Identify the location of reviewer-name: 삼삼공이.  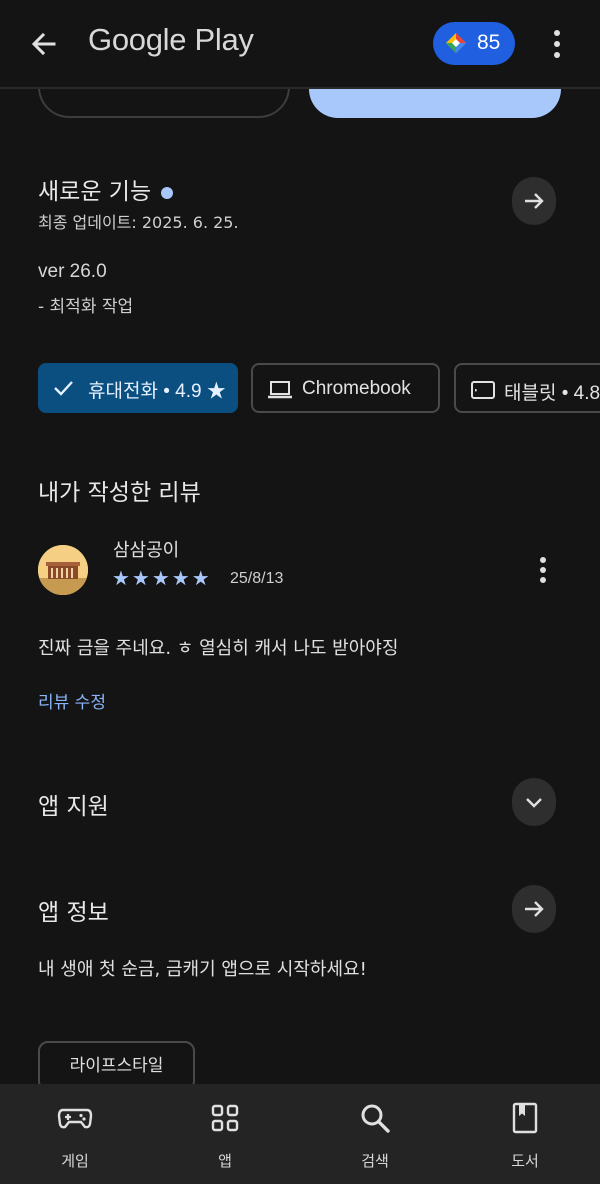
(146, 550).